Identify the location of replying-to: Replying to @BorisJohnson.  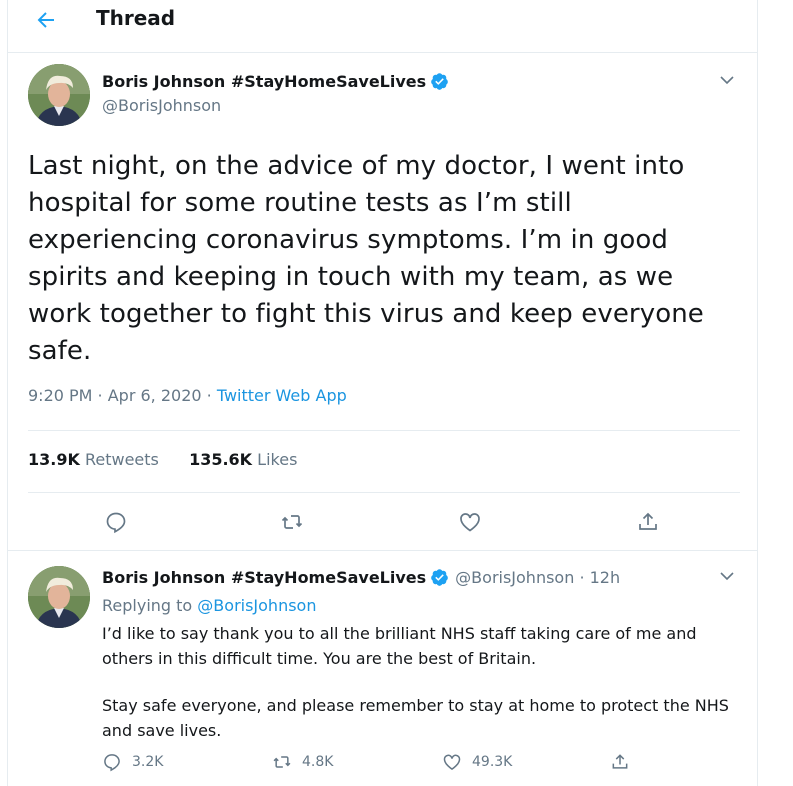
(209, 605).